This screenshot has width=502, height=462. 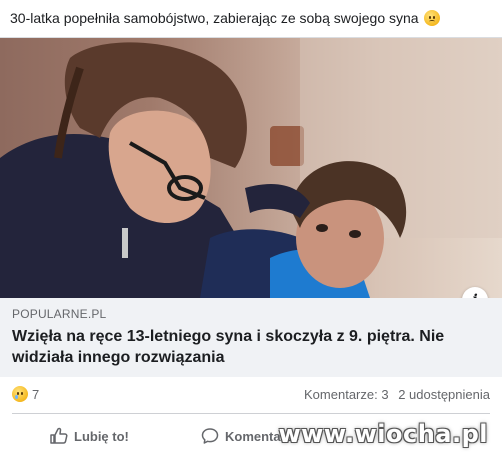 What do you see at coordinates (59, 314) in the screenshot?
I see `link-domain: POPULARNE.PL` at bounding box center [59, 314].